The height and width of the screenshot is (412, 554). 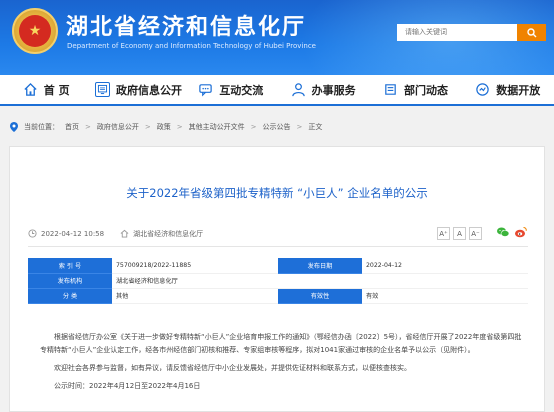 I want to click on font-size-medium-button: A, so click(x=459, y=233).